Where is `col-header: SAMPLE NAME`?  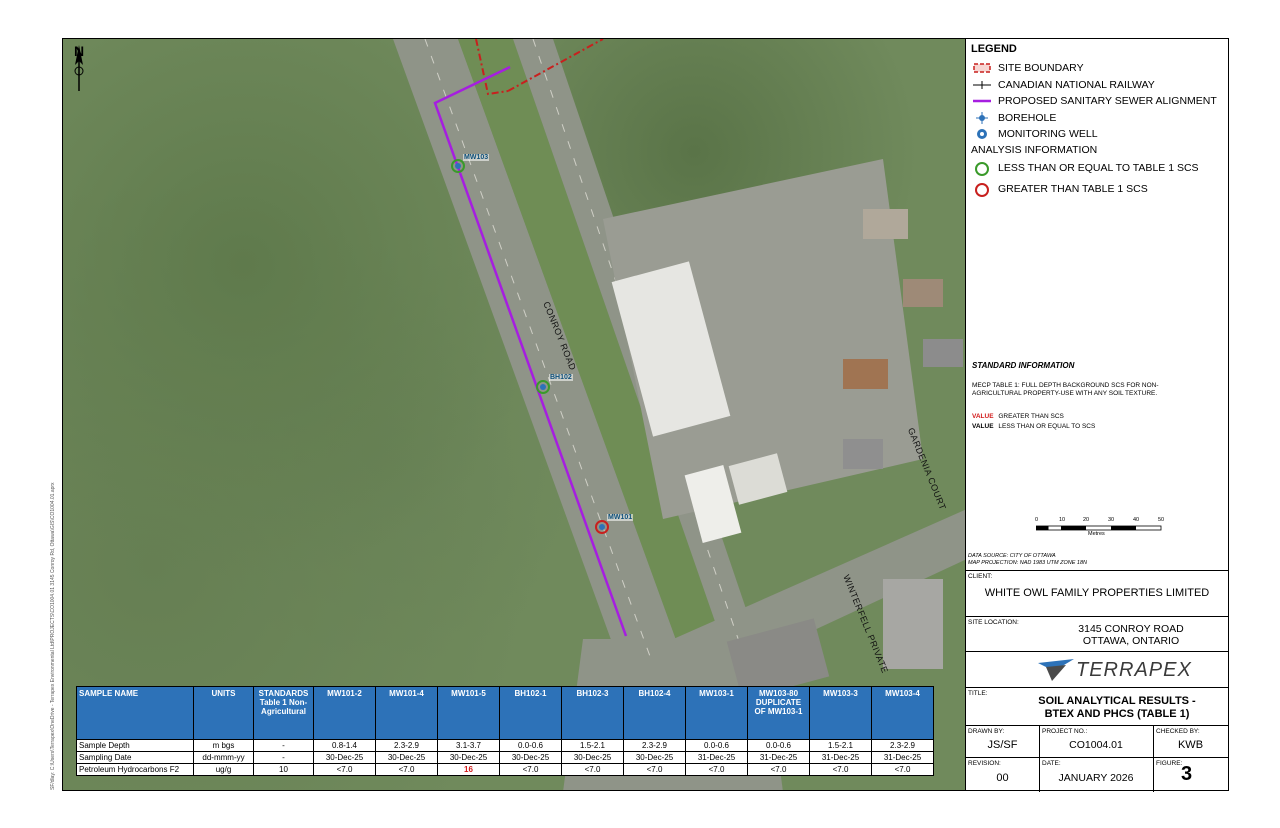
col-header: SAMPLE NAME is located at coordinates (135, 713).